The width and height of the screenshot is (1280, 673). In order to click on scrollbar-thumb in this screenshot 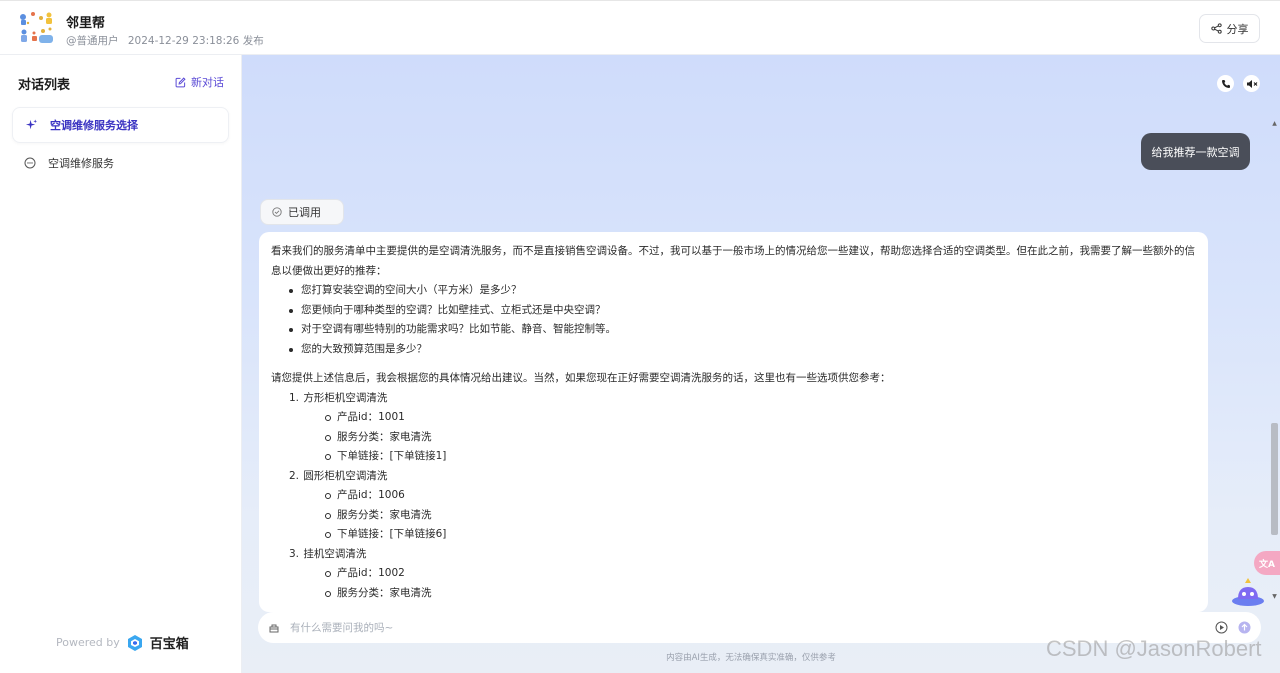, I will do `click(1274, 479)`.